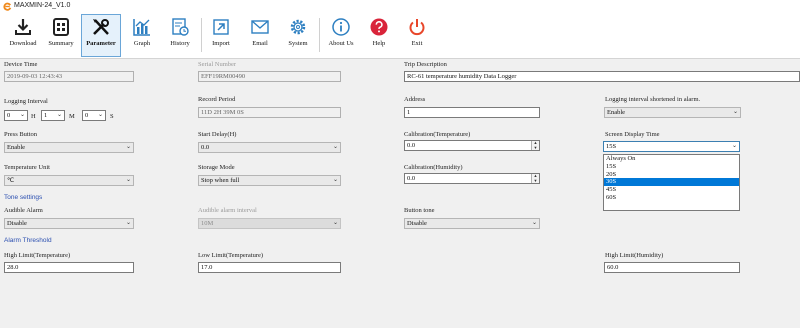 The height and width of the screenshot is (328, 800). Describe the element at coordinates (101, 27) in the screenshot. I see `tools-icon` at that location.